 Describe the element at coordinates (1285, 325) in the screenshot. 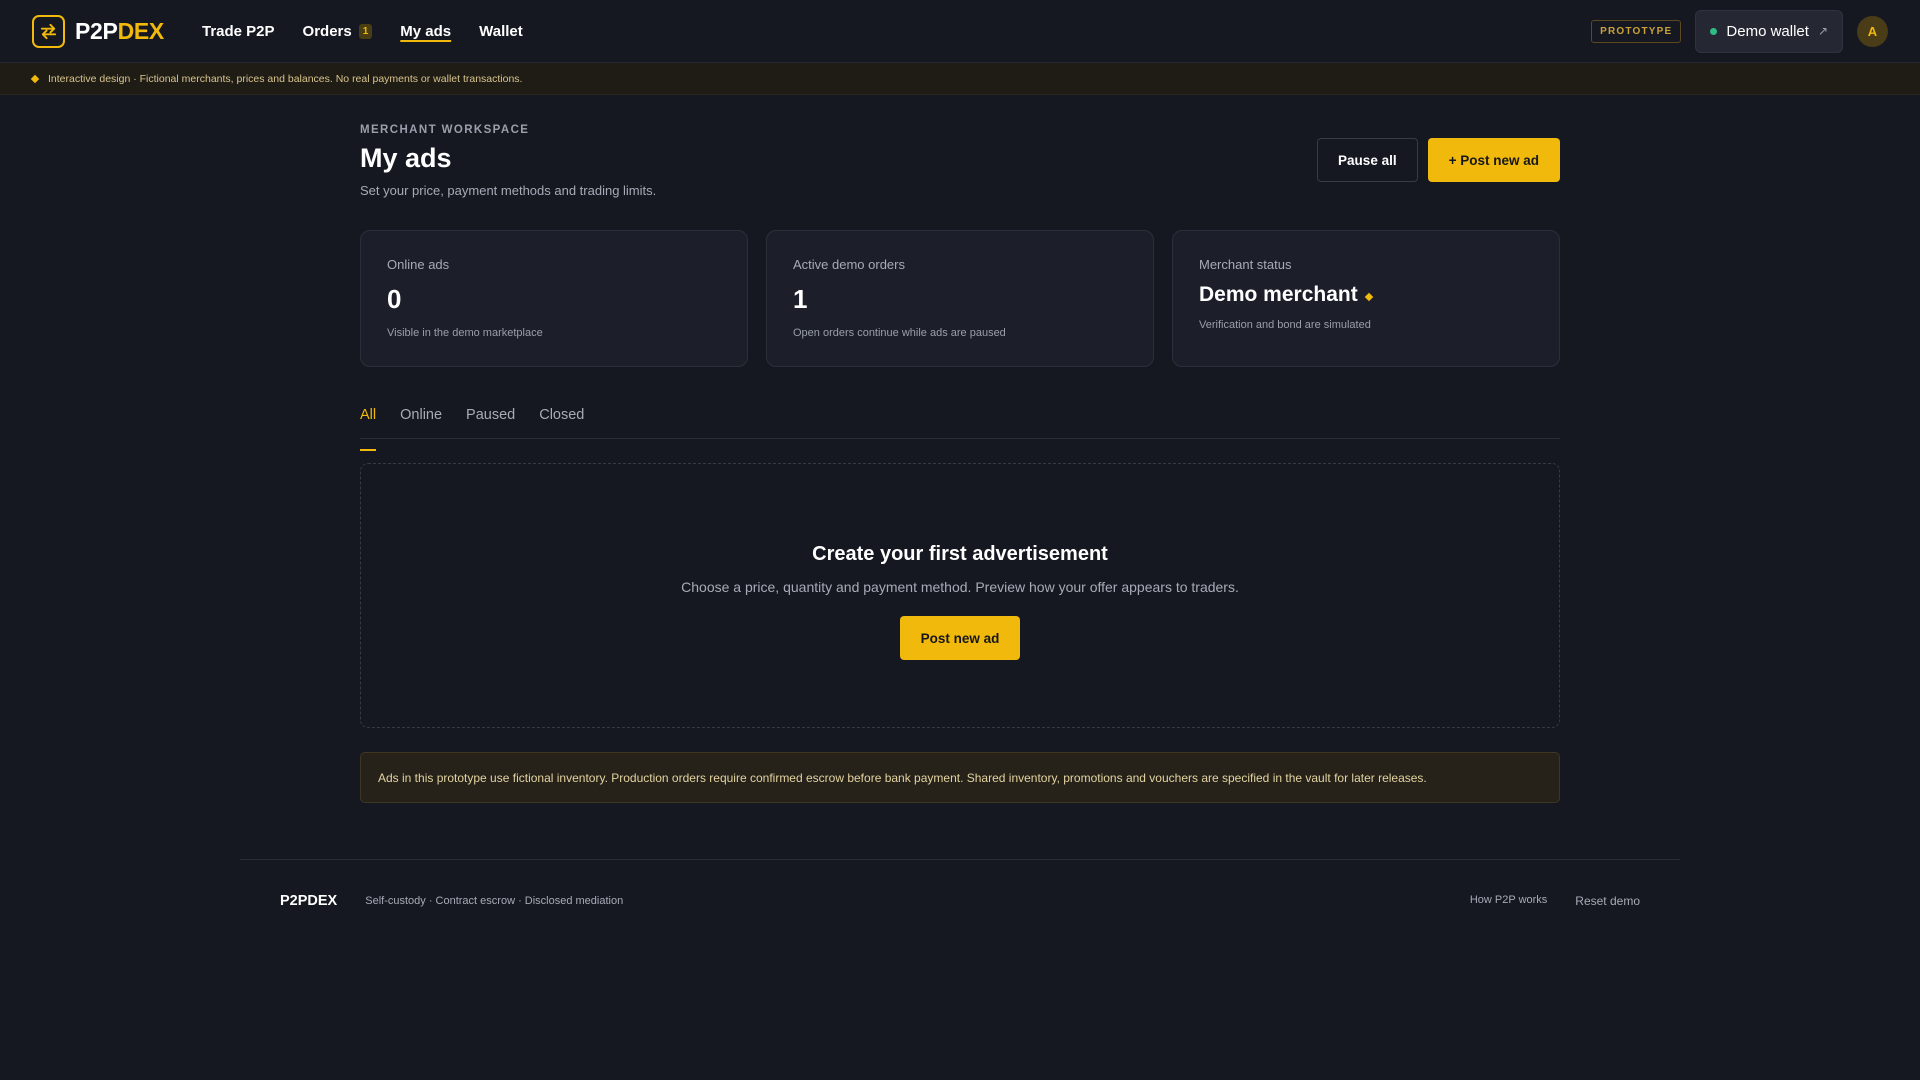

I see `stat-hint: Verification and bond are simulated` at that location.